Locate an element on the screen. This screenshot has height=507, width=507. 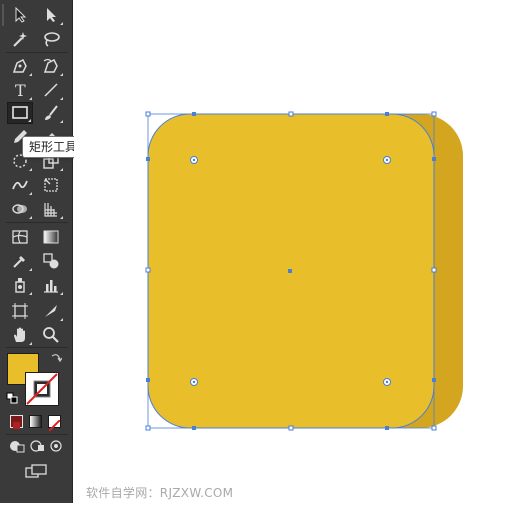
perspective-grid-icon is located at coordinates (50, 210).